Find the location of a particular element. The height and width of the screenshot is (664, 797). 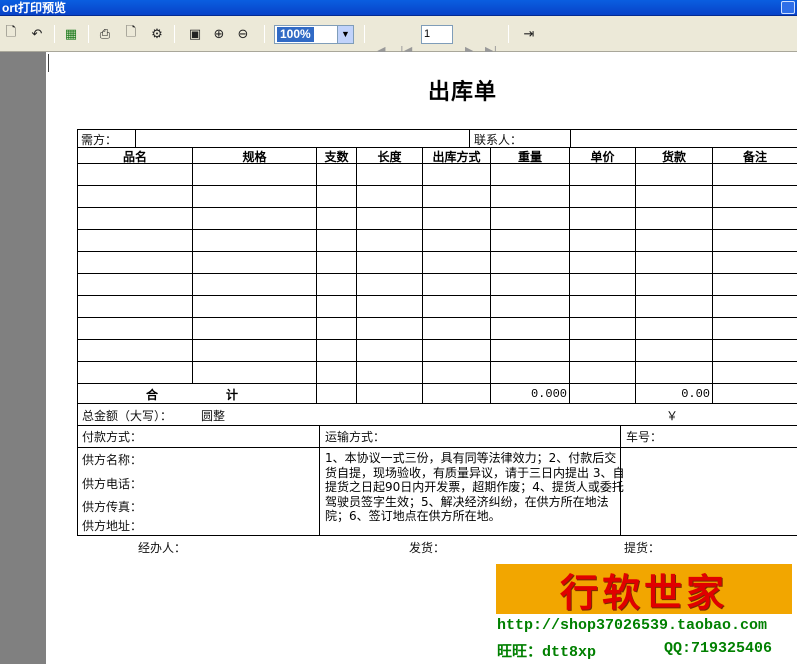

fit-page-icon: ▣ is located at coordinates (195, 34).